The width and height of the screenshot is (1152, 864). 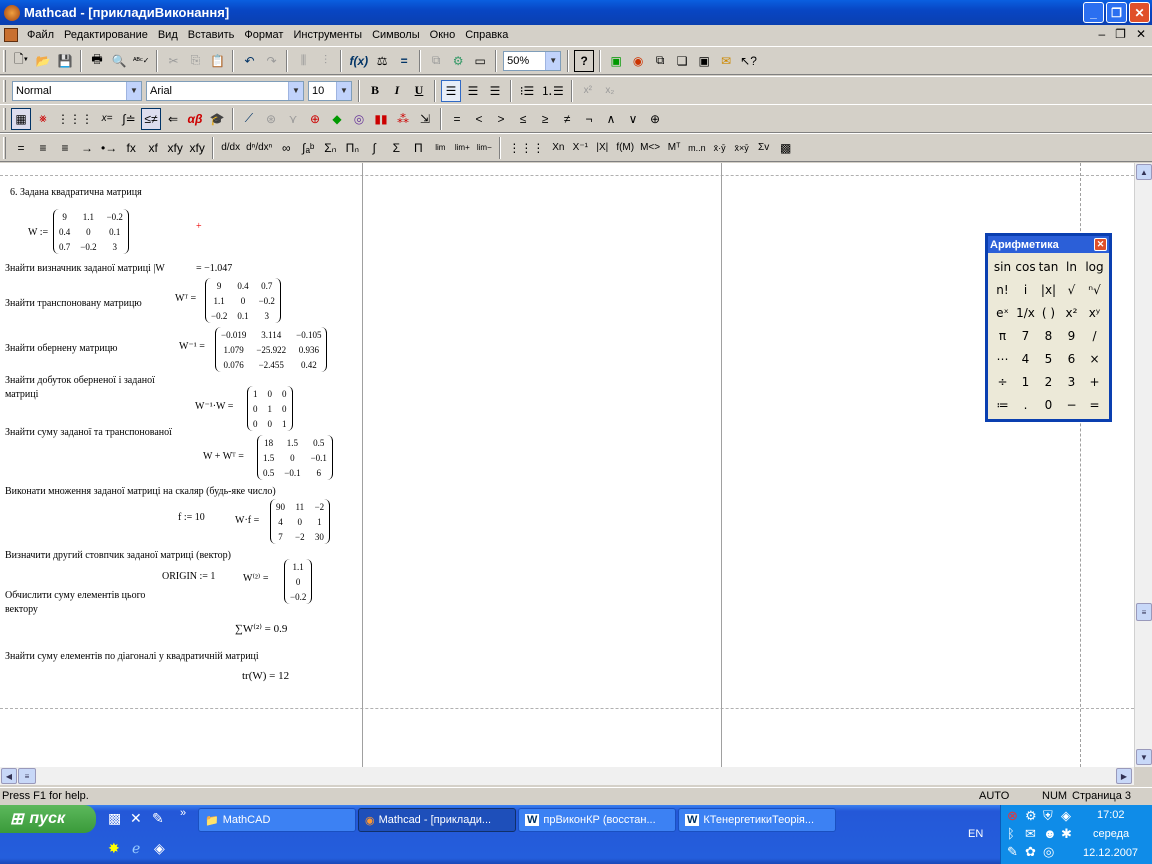 I want to click on menu-view: Вид, so click(x=168, y=35).